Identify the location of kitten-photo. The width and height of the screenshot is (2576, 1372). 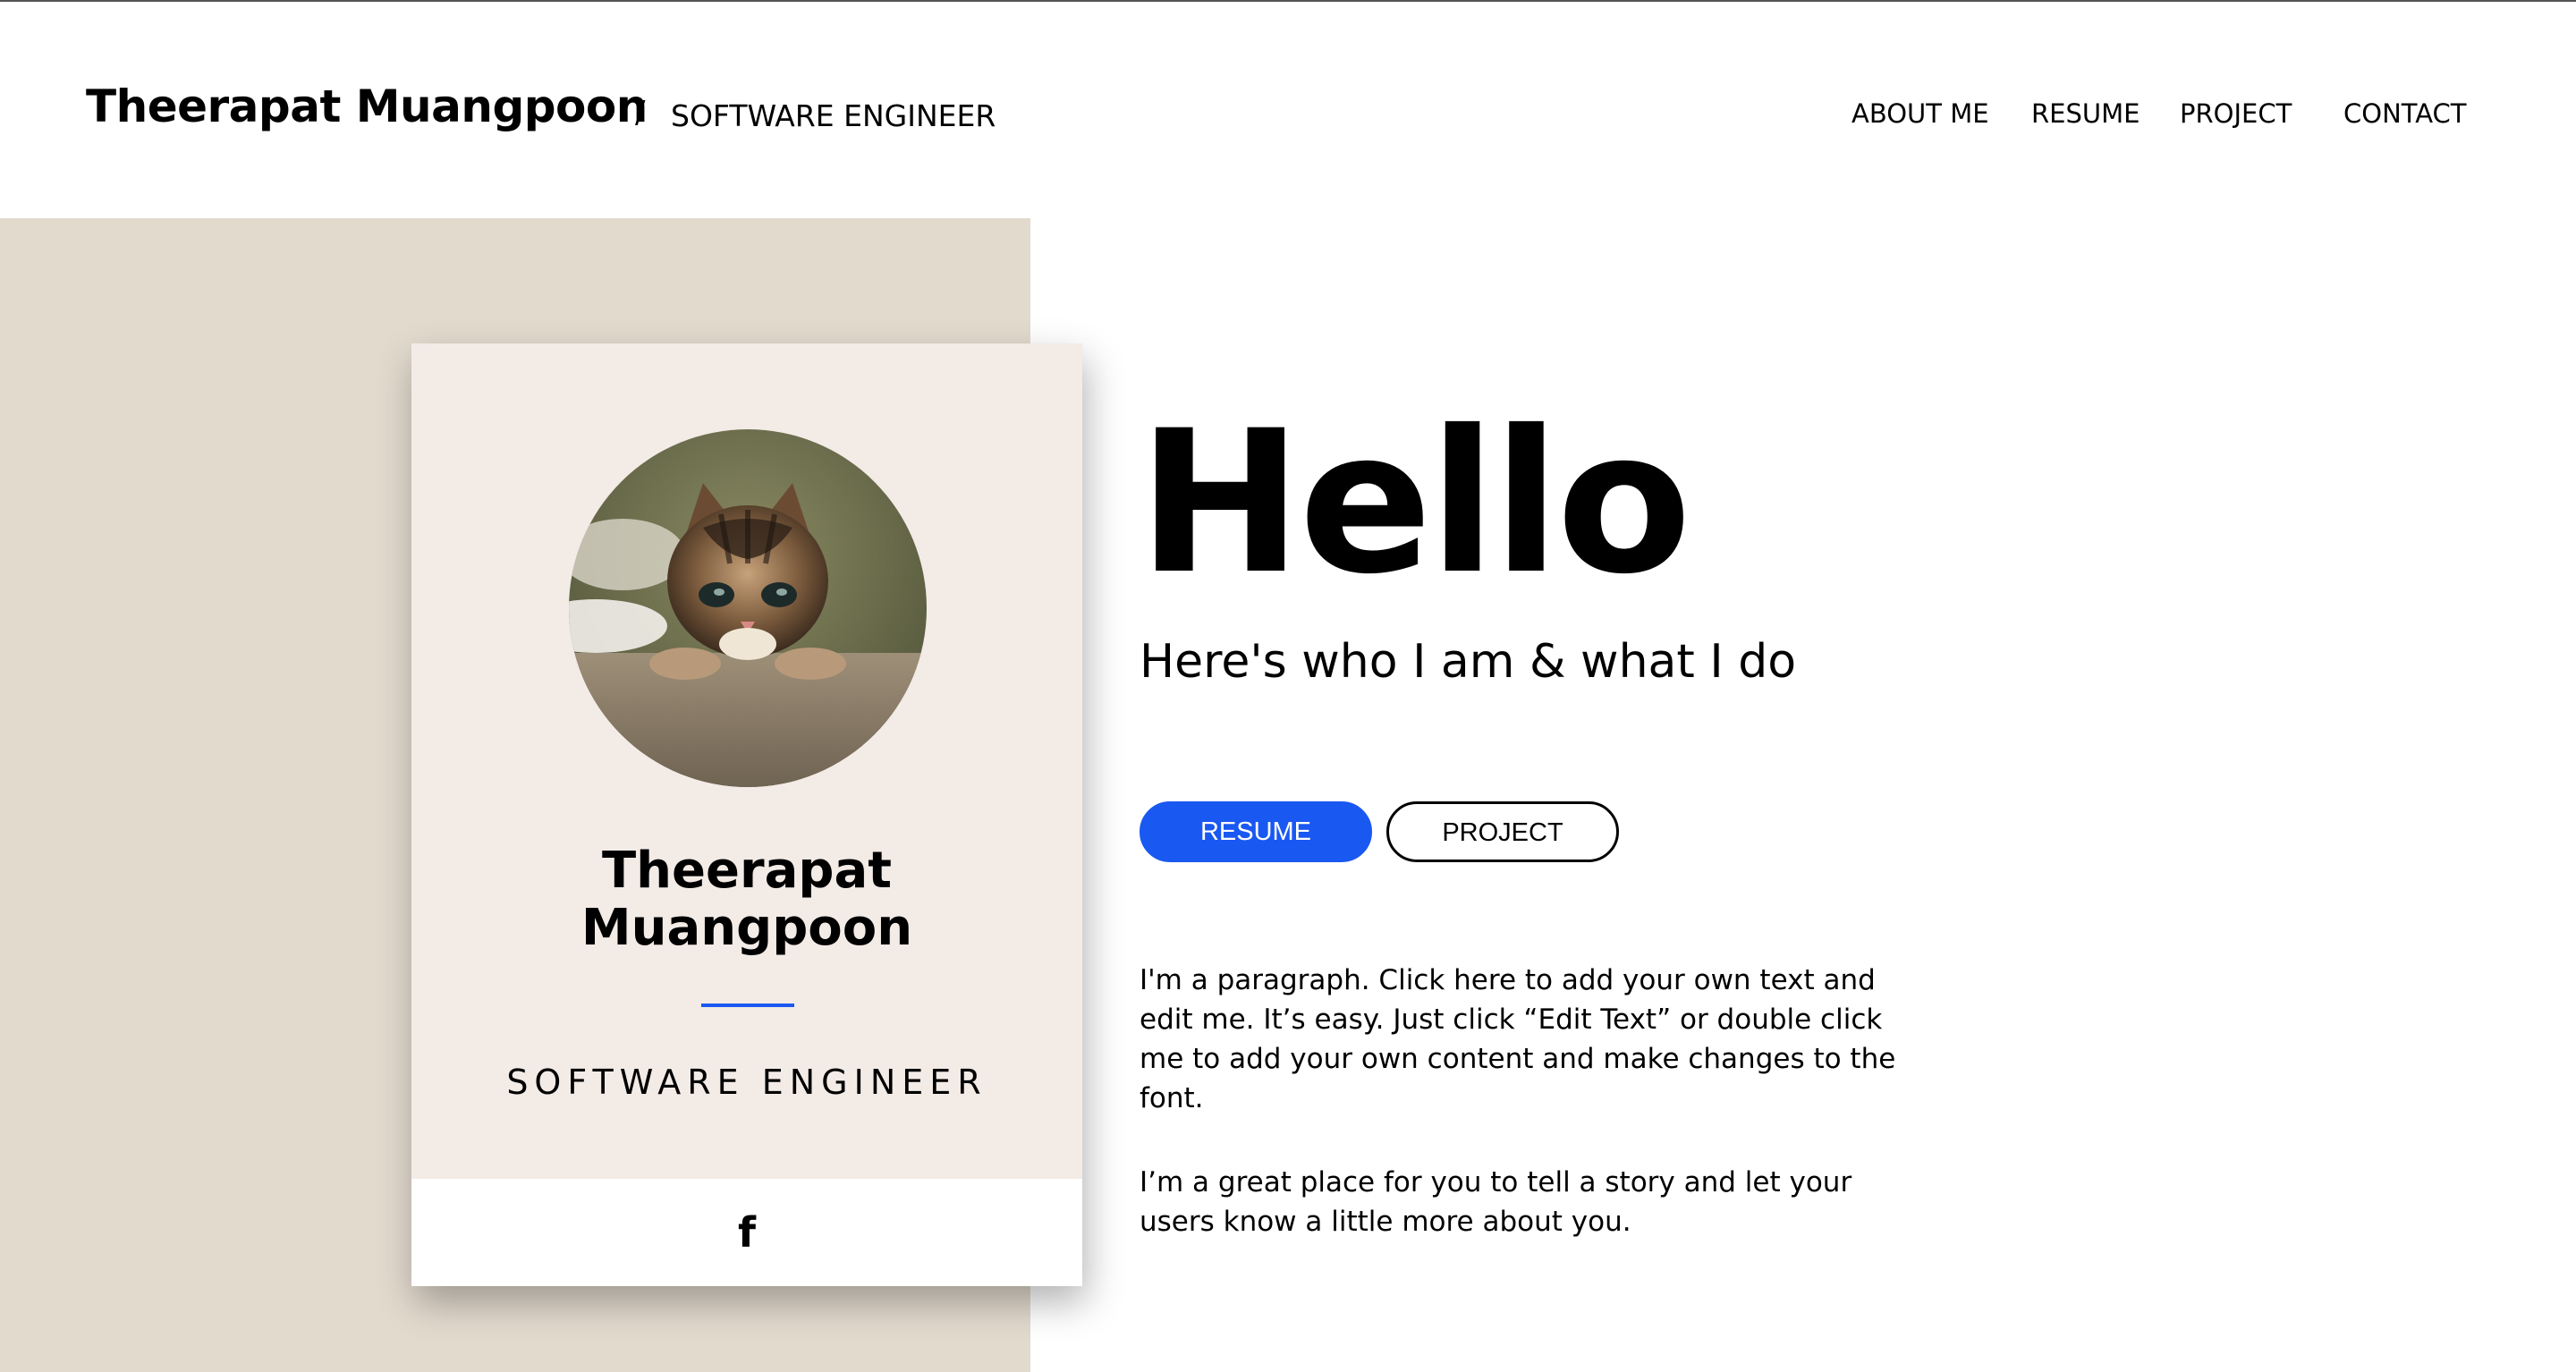
(748, 608).